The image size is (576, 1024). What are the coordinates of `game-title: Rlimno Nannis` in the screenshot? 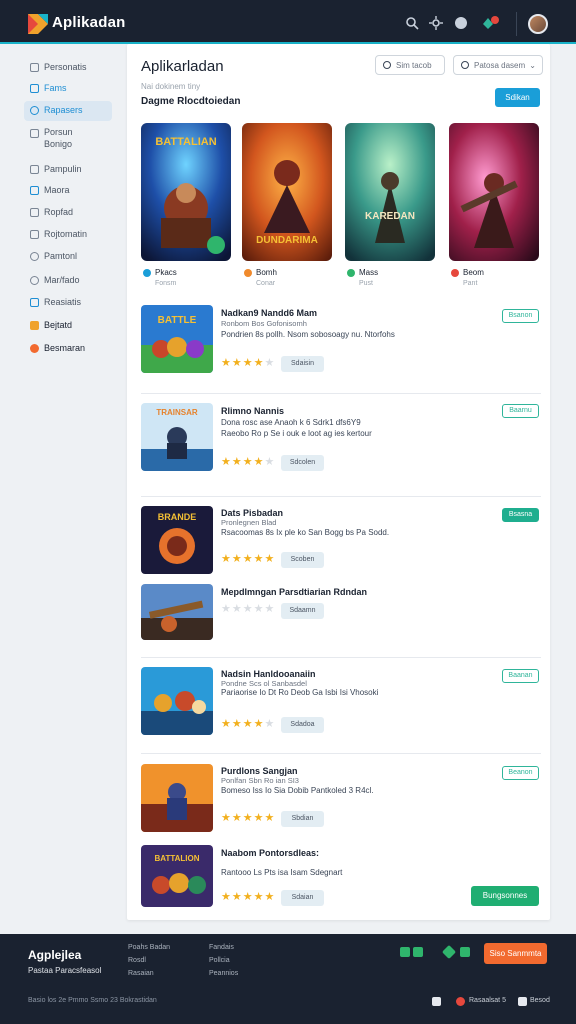 It's located at (252, 411).